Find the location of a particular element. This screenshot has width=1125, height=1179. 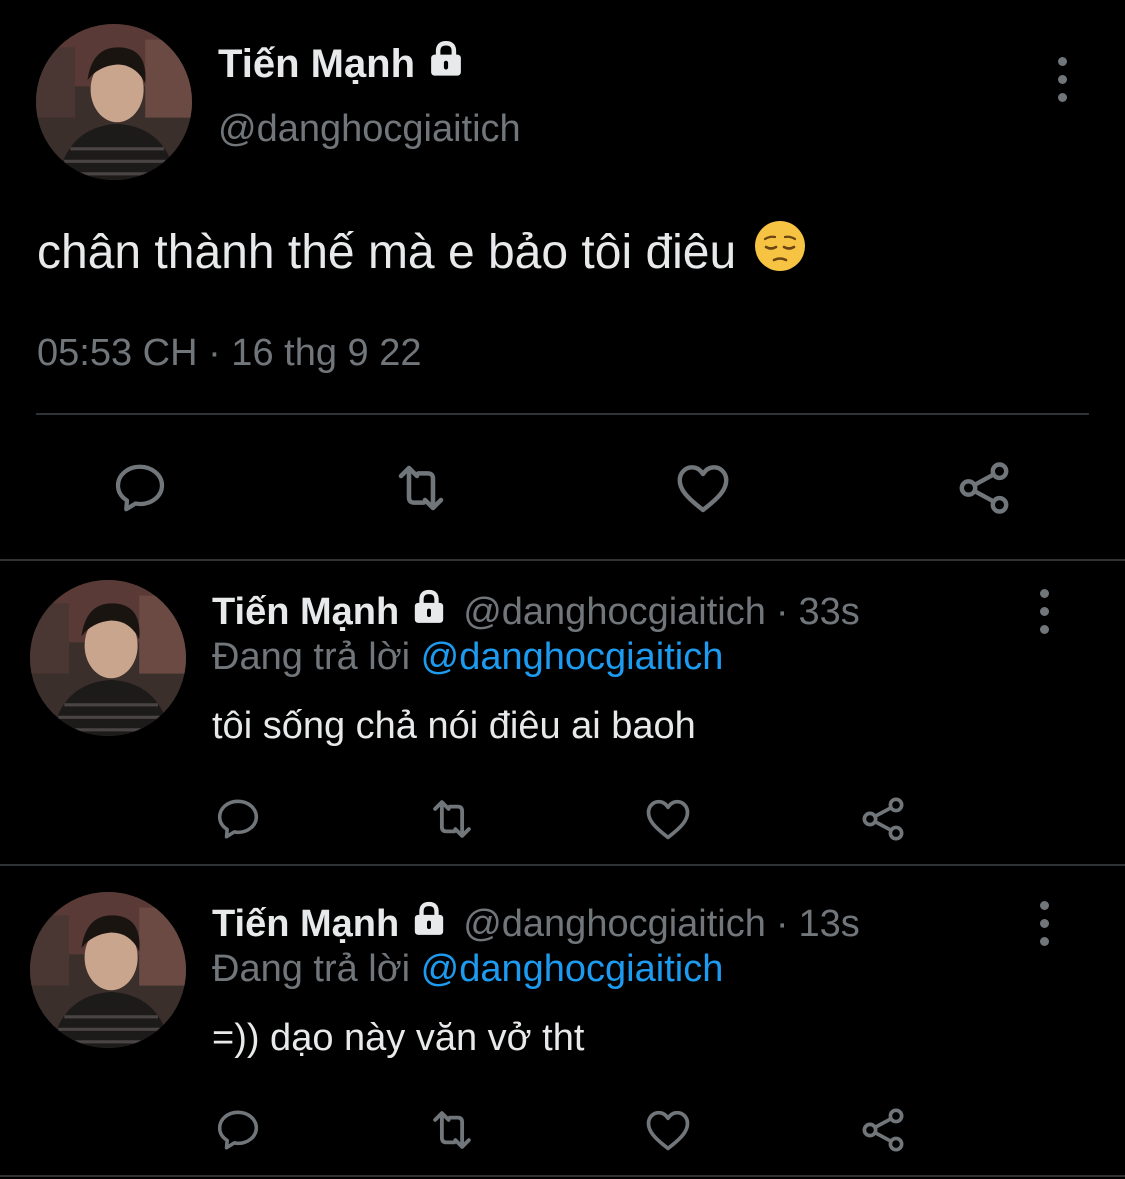

reply-header: Tiến Mạnh @danghocgiaitich · 13s is located at coordinates (536, 924).